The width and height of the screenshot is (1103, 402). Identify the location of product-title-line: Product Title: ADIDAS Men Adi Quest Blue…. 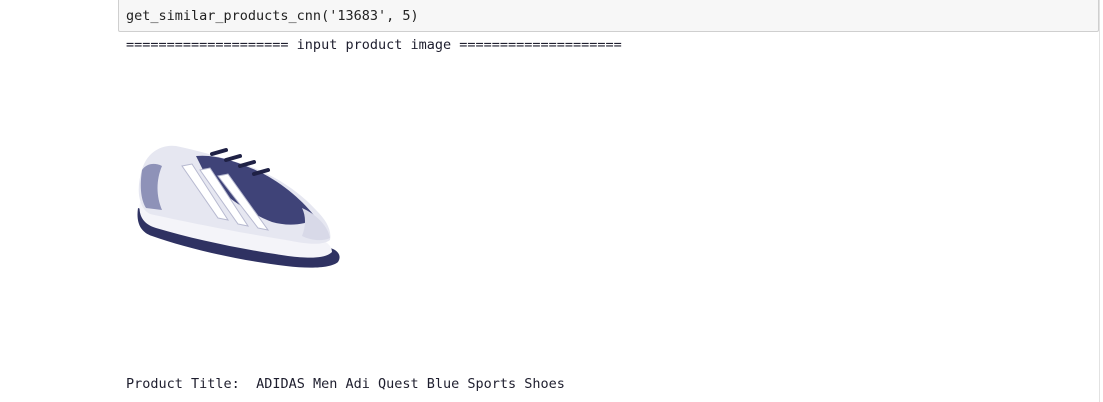
(345, 384).